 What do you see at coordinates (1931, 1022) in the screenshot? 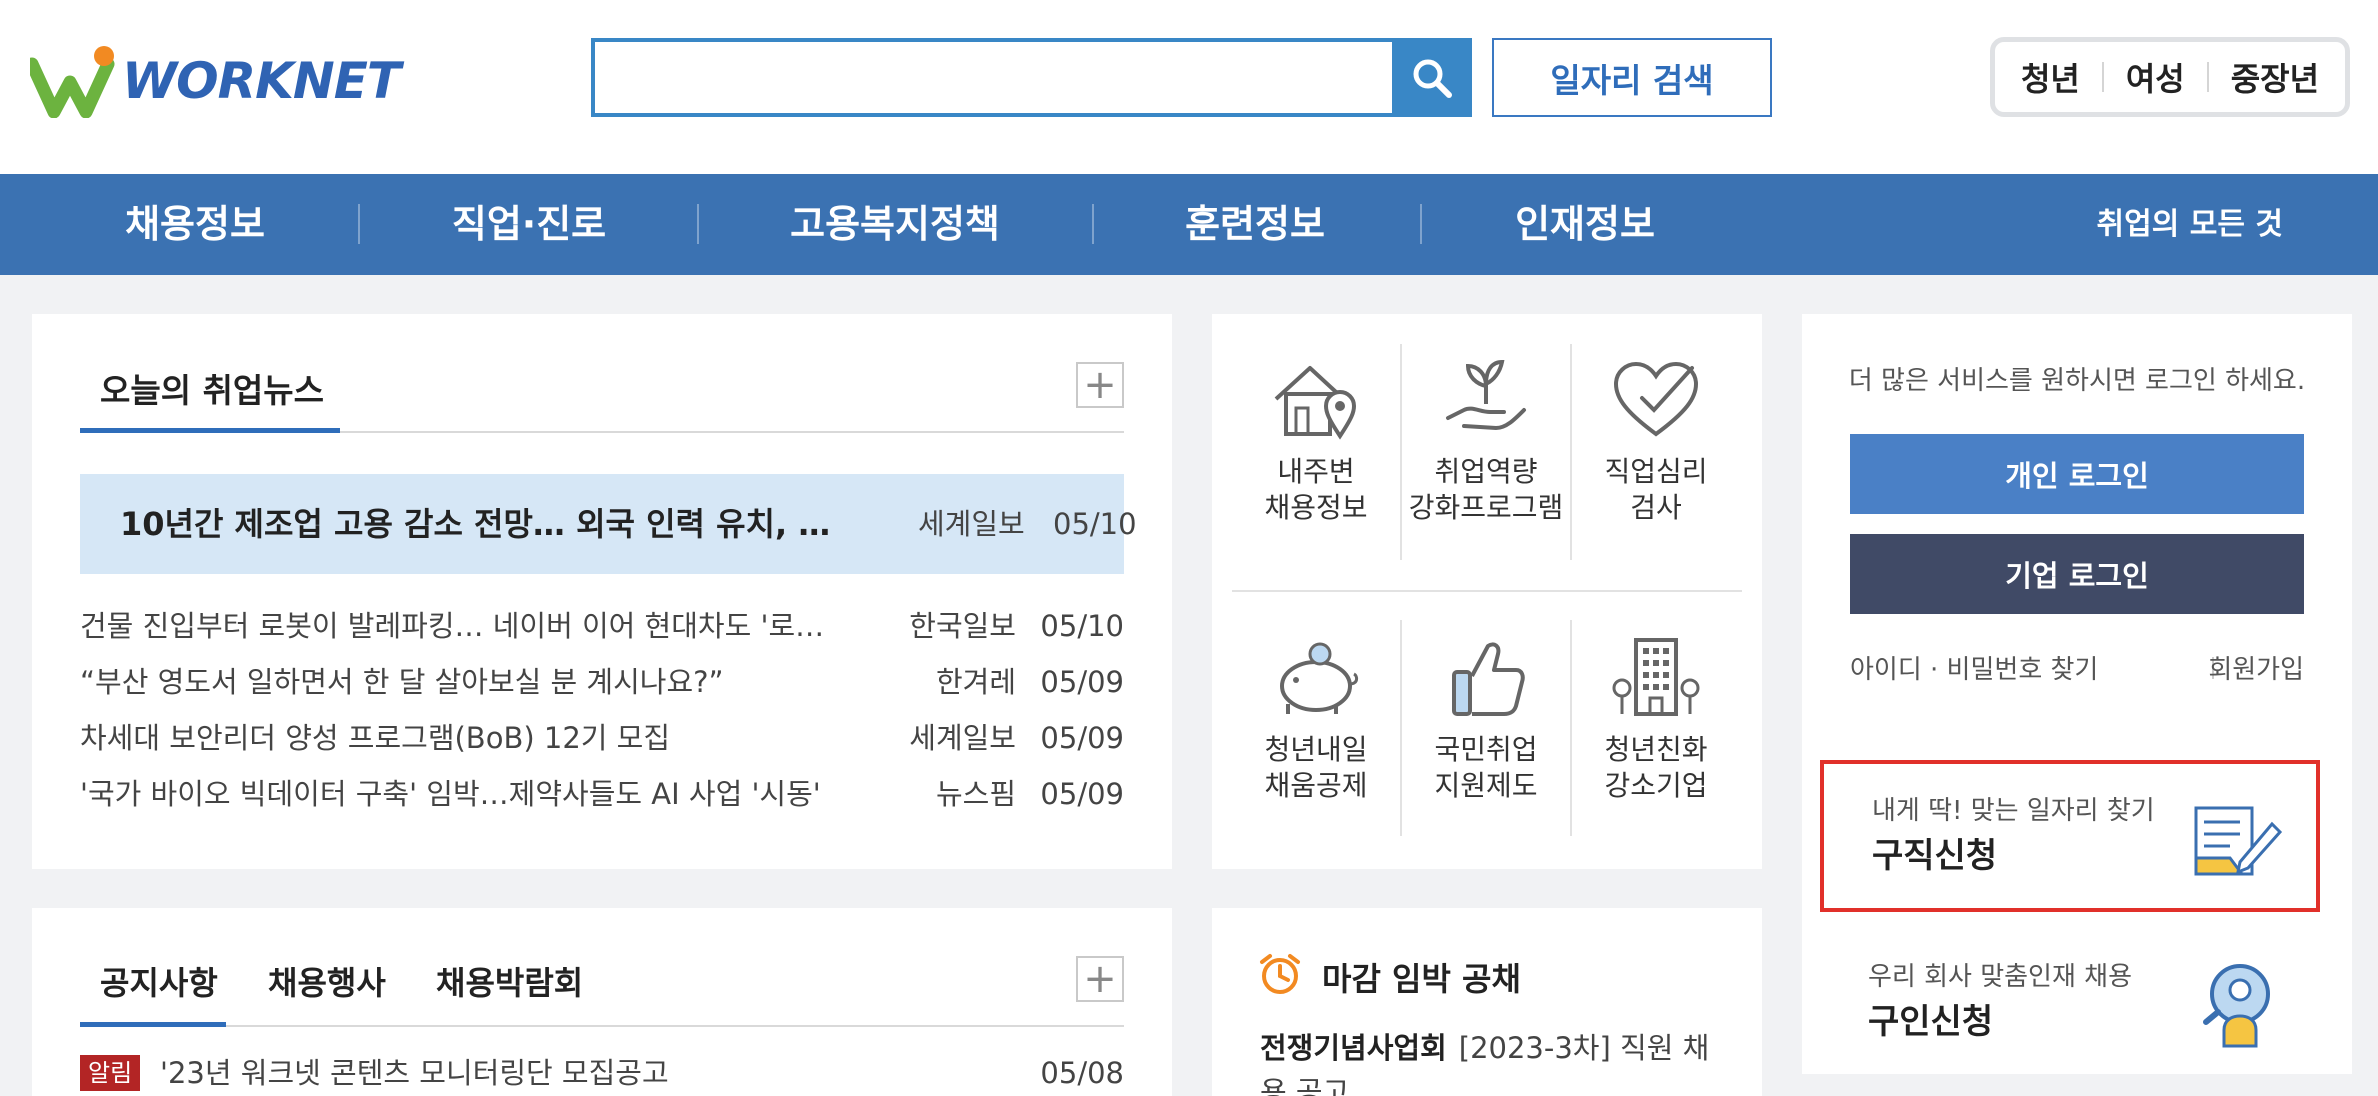
I see `recruitment-application-title: 구인신청` at bounding box center [1931, 1022].